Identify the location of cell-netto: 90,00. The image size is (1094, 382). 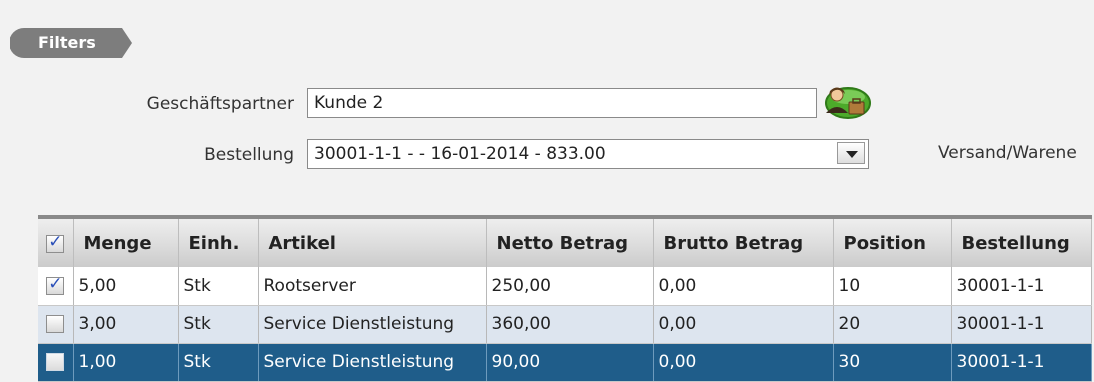
(570, 362).